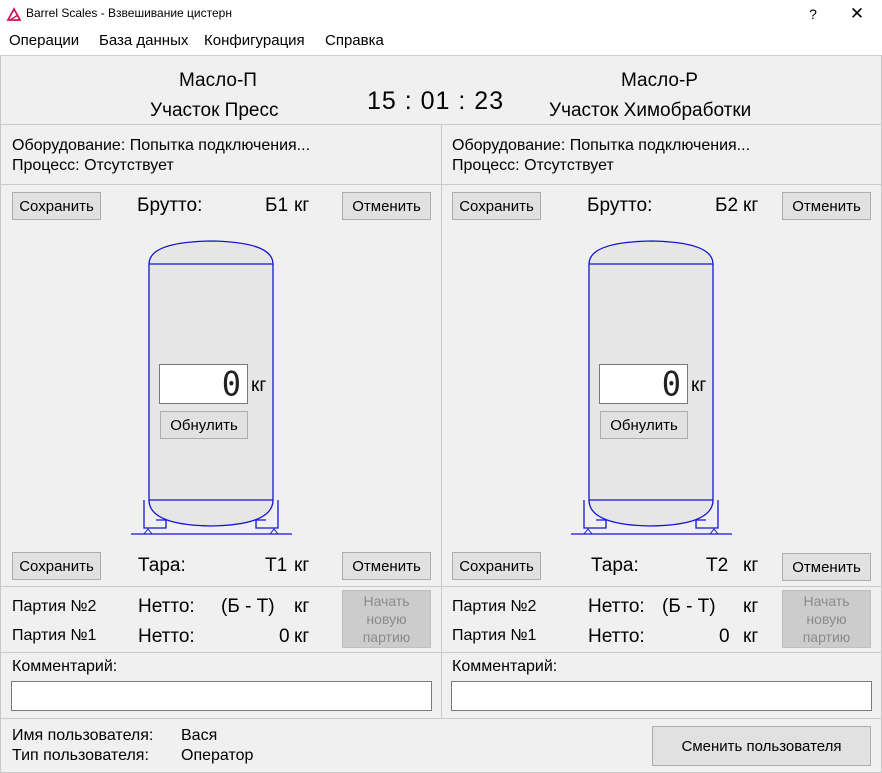  I want to click on menu-help: Справка, so click(354, 40).